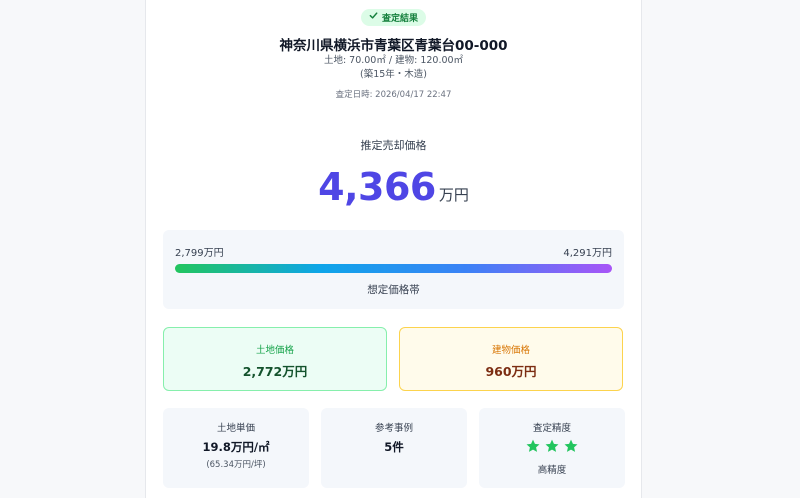  I want to click on estimated-price-value: 4,366, so click(377, 187).